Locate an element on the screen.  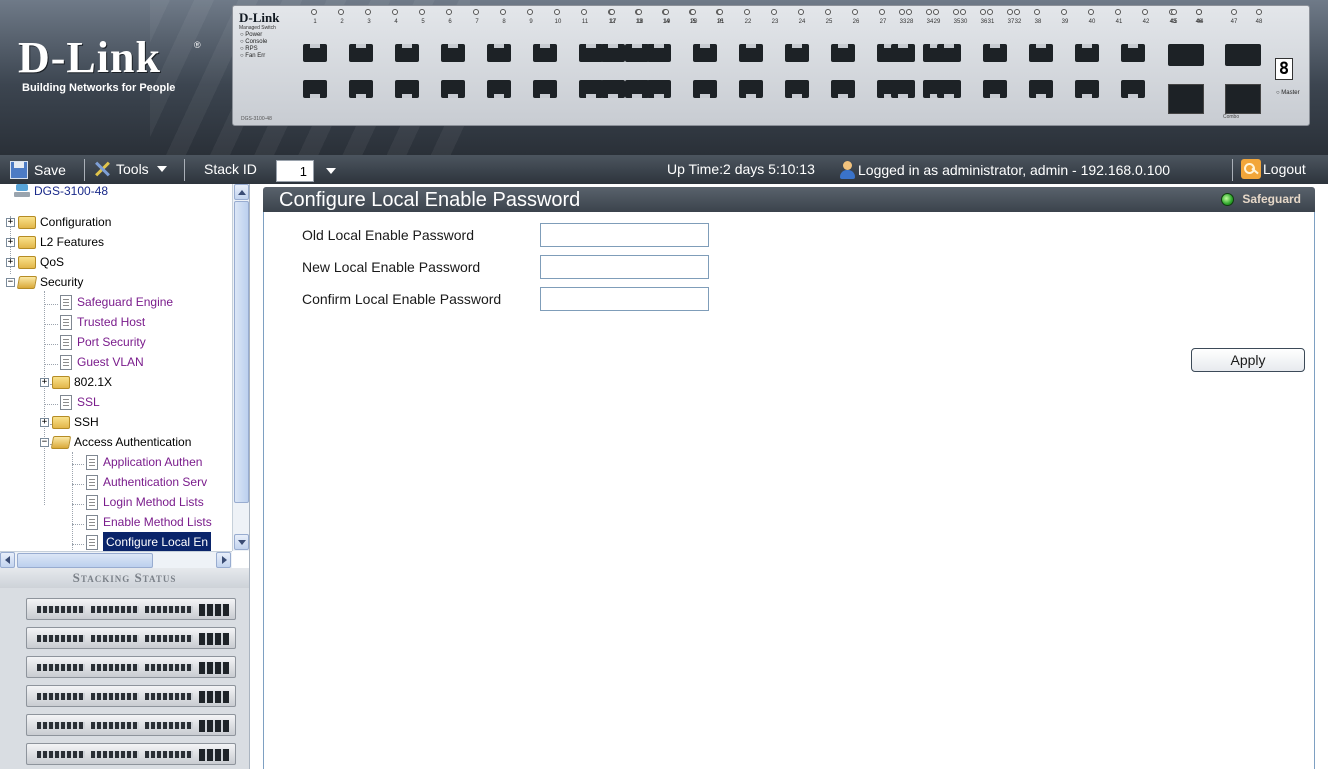
tree-item-login-method-lists: Login Method Lists is located at coordinates (145, 502).